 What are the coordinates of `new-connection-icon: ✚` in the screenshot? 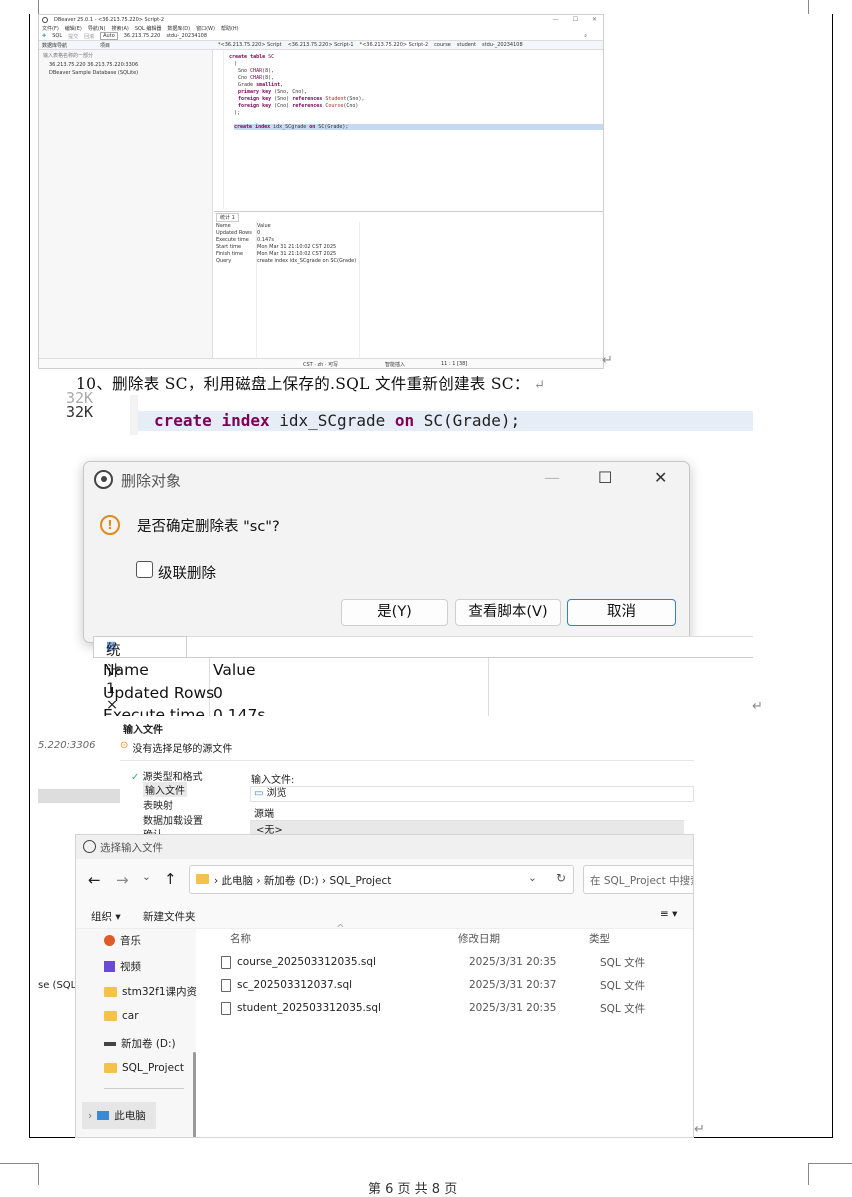 It's located at (44, 36).